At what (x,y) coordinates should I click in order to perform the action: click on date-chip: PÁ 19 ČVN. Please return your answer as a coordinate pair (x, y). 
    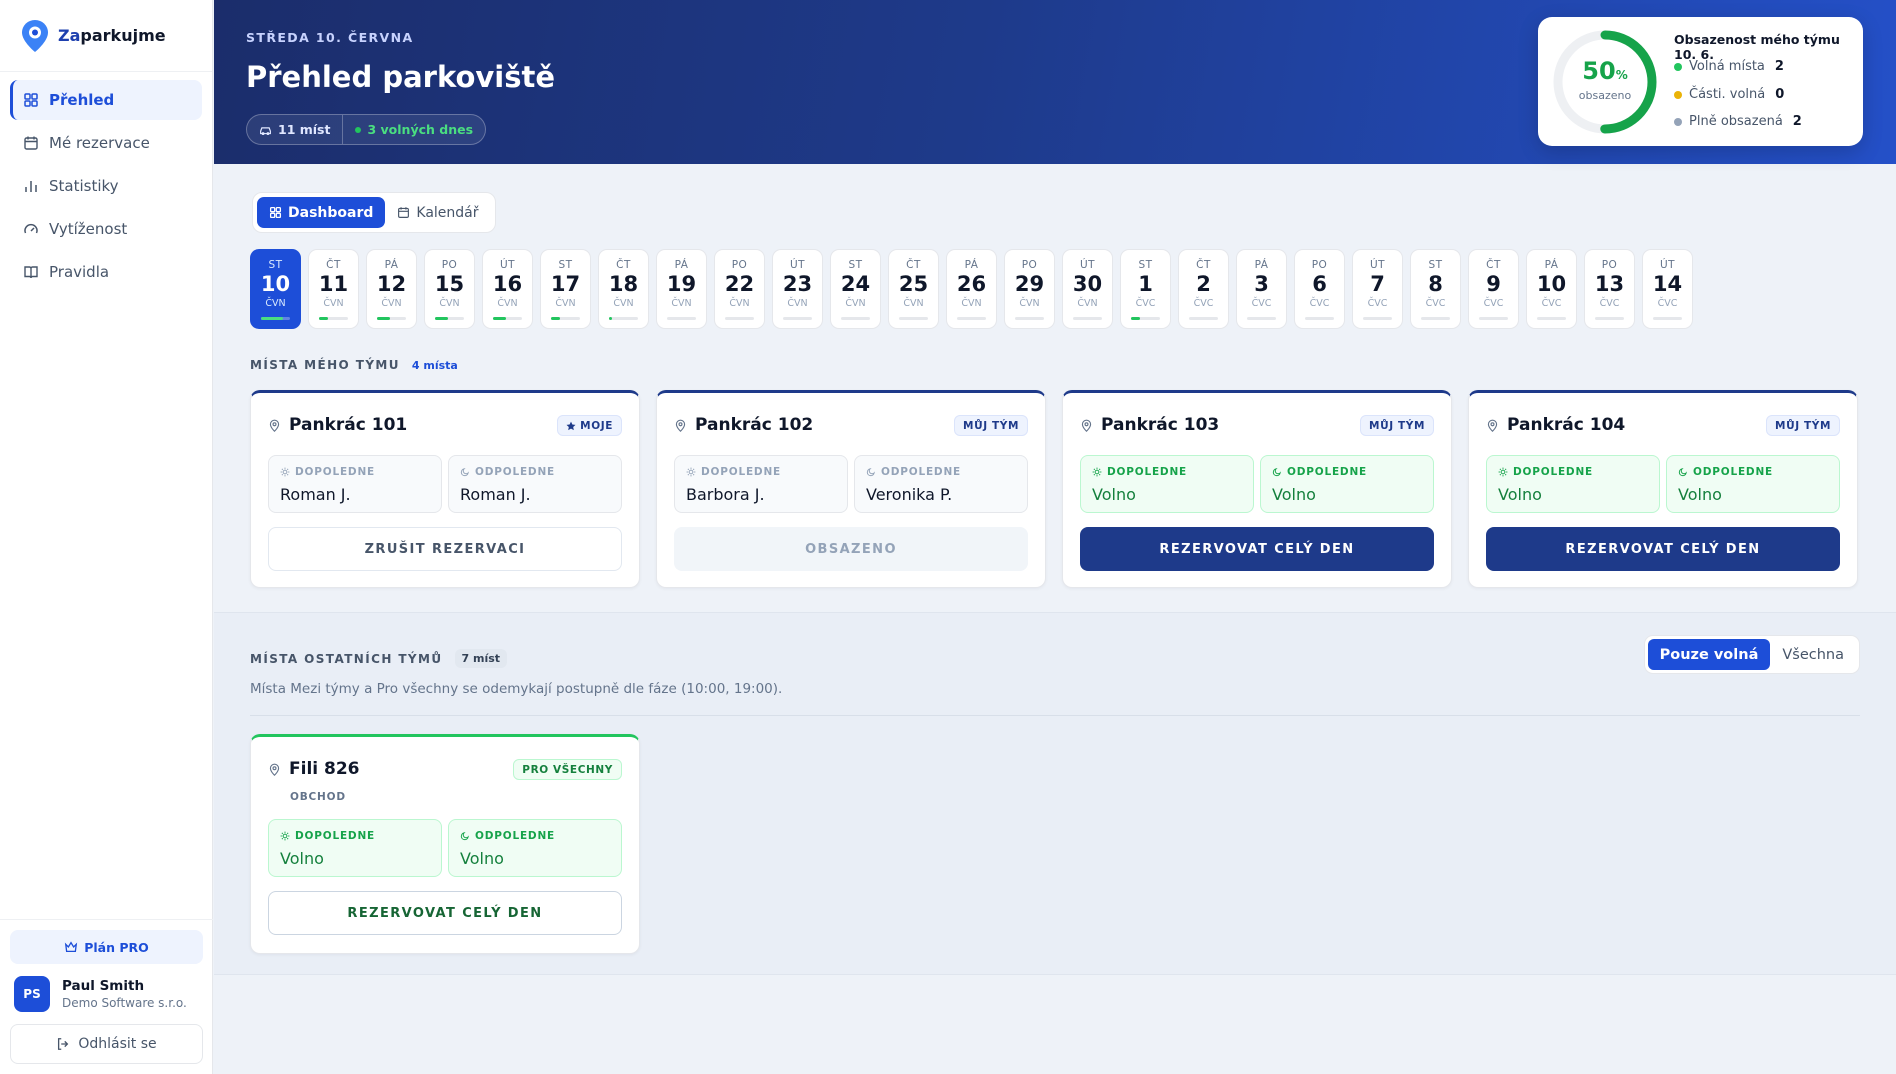
    Looking at the image, I should click on (681, 289).